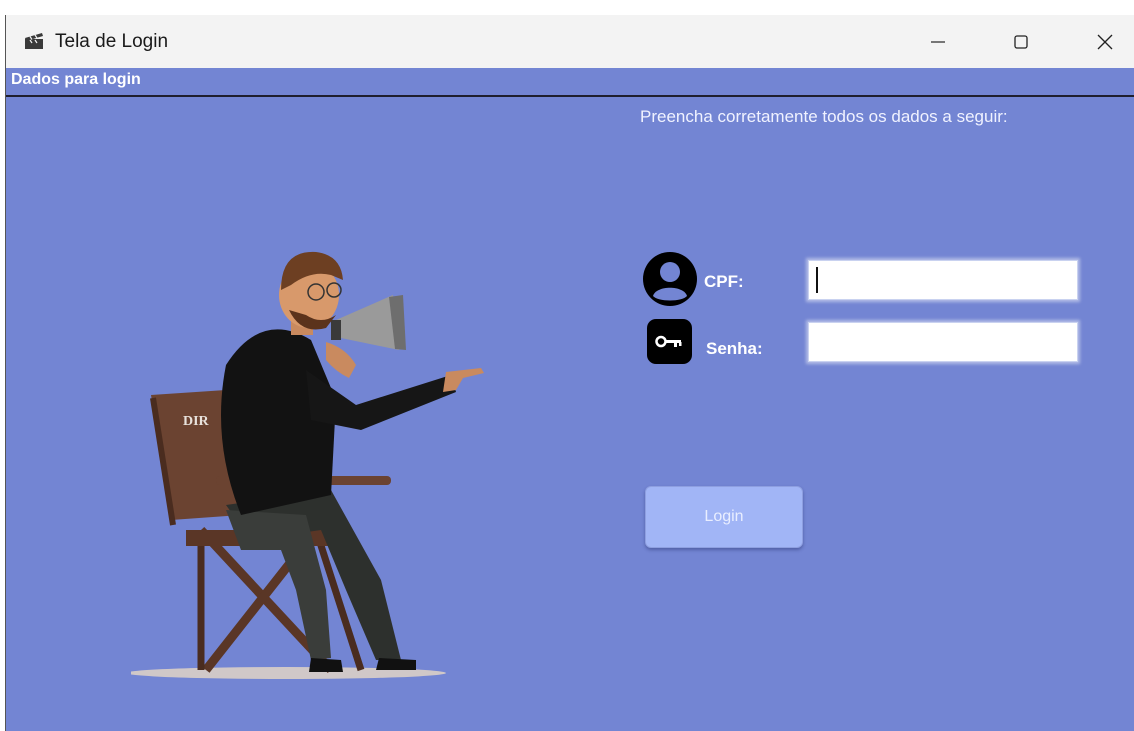 The width and height of the screenshot is (1134, 731). I want to click on cpf-label: CPF:, so click(724, 281).